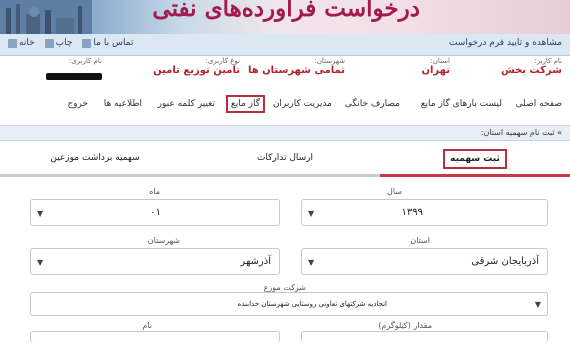  Describe the element at coordinates (186, 104) in the screenshot. I see `nav-item-change-password: تغییر کلمه عبور` at that location.